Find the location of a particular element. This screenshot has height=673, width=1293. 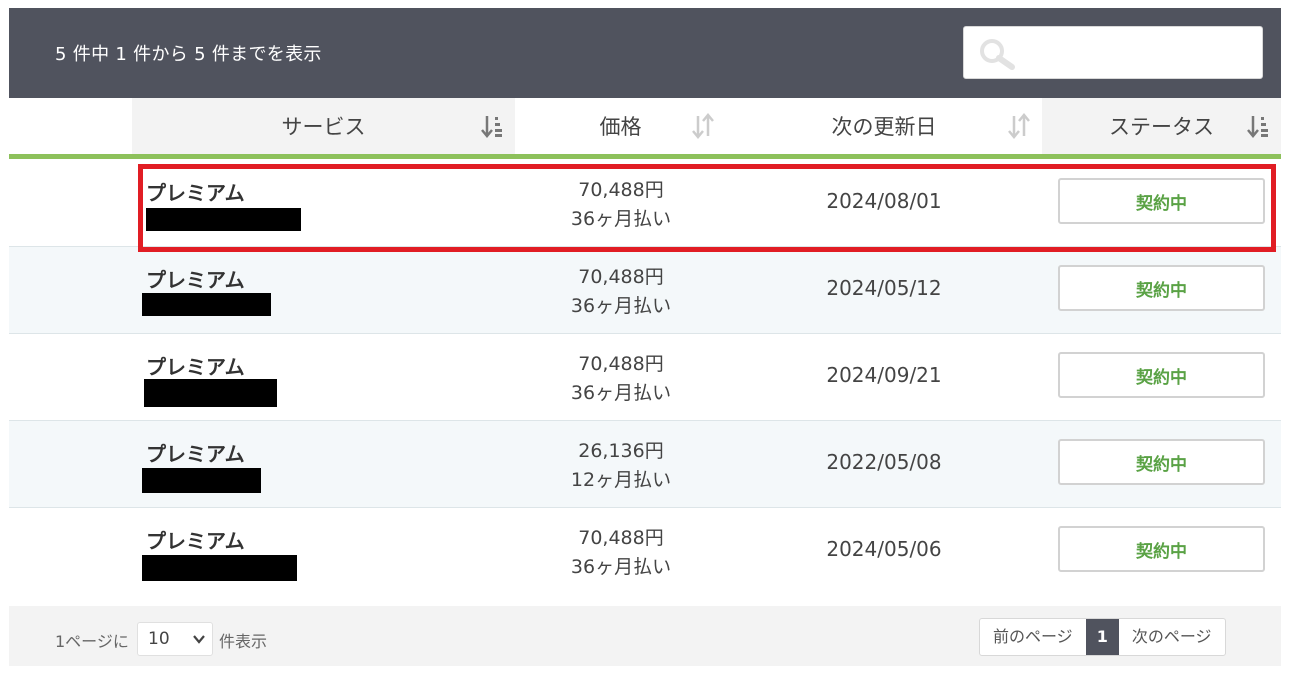

column-header-price-label: 価格 is located at coordinates (620, 127).